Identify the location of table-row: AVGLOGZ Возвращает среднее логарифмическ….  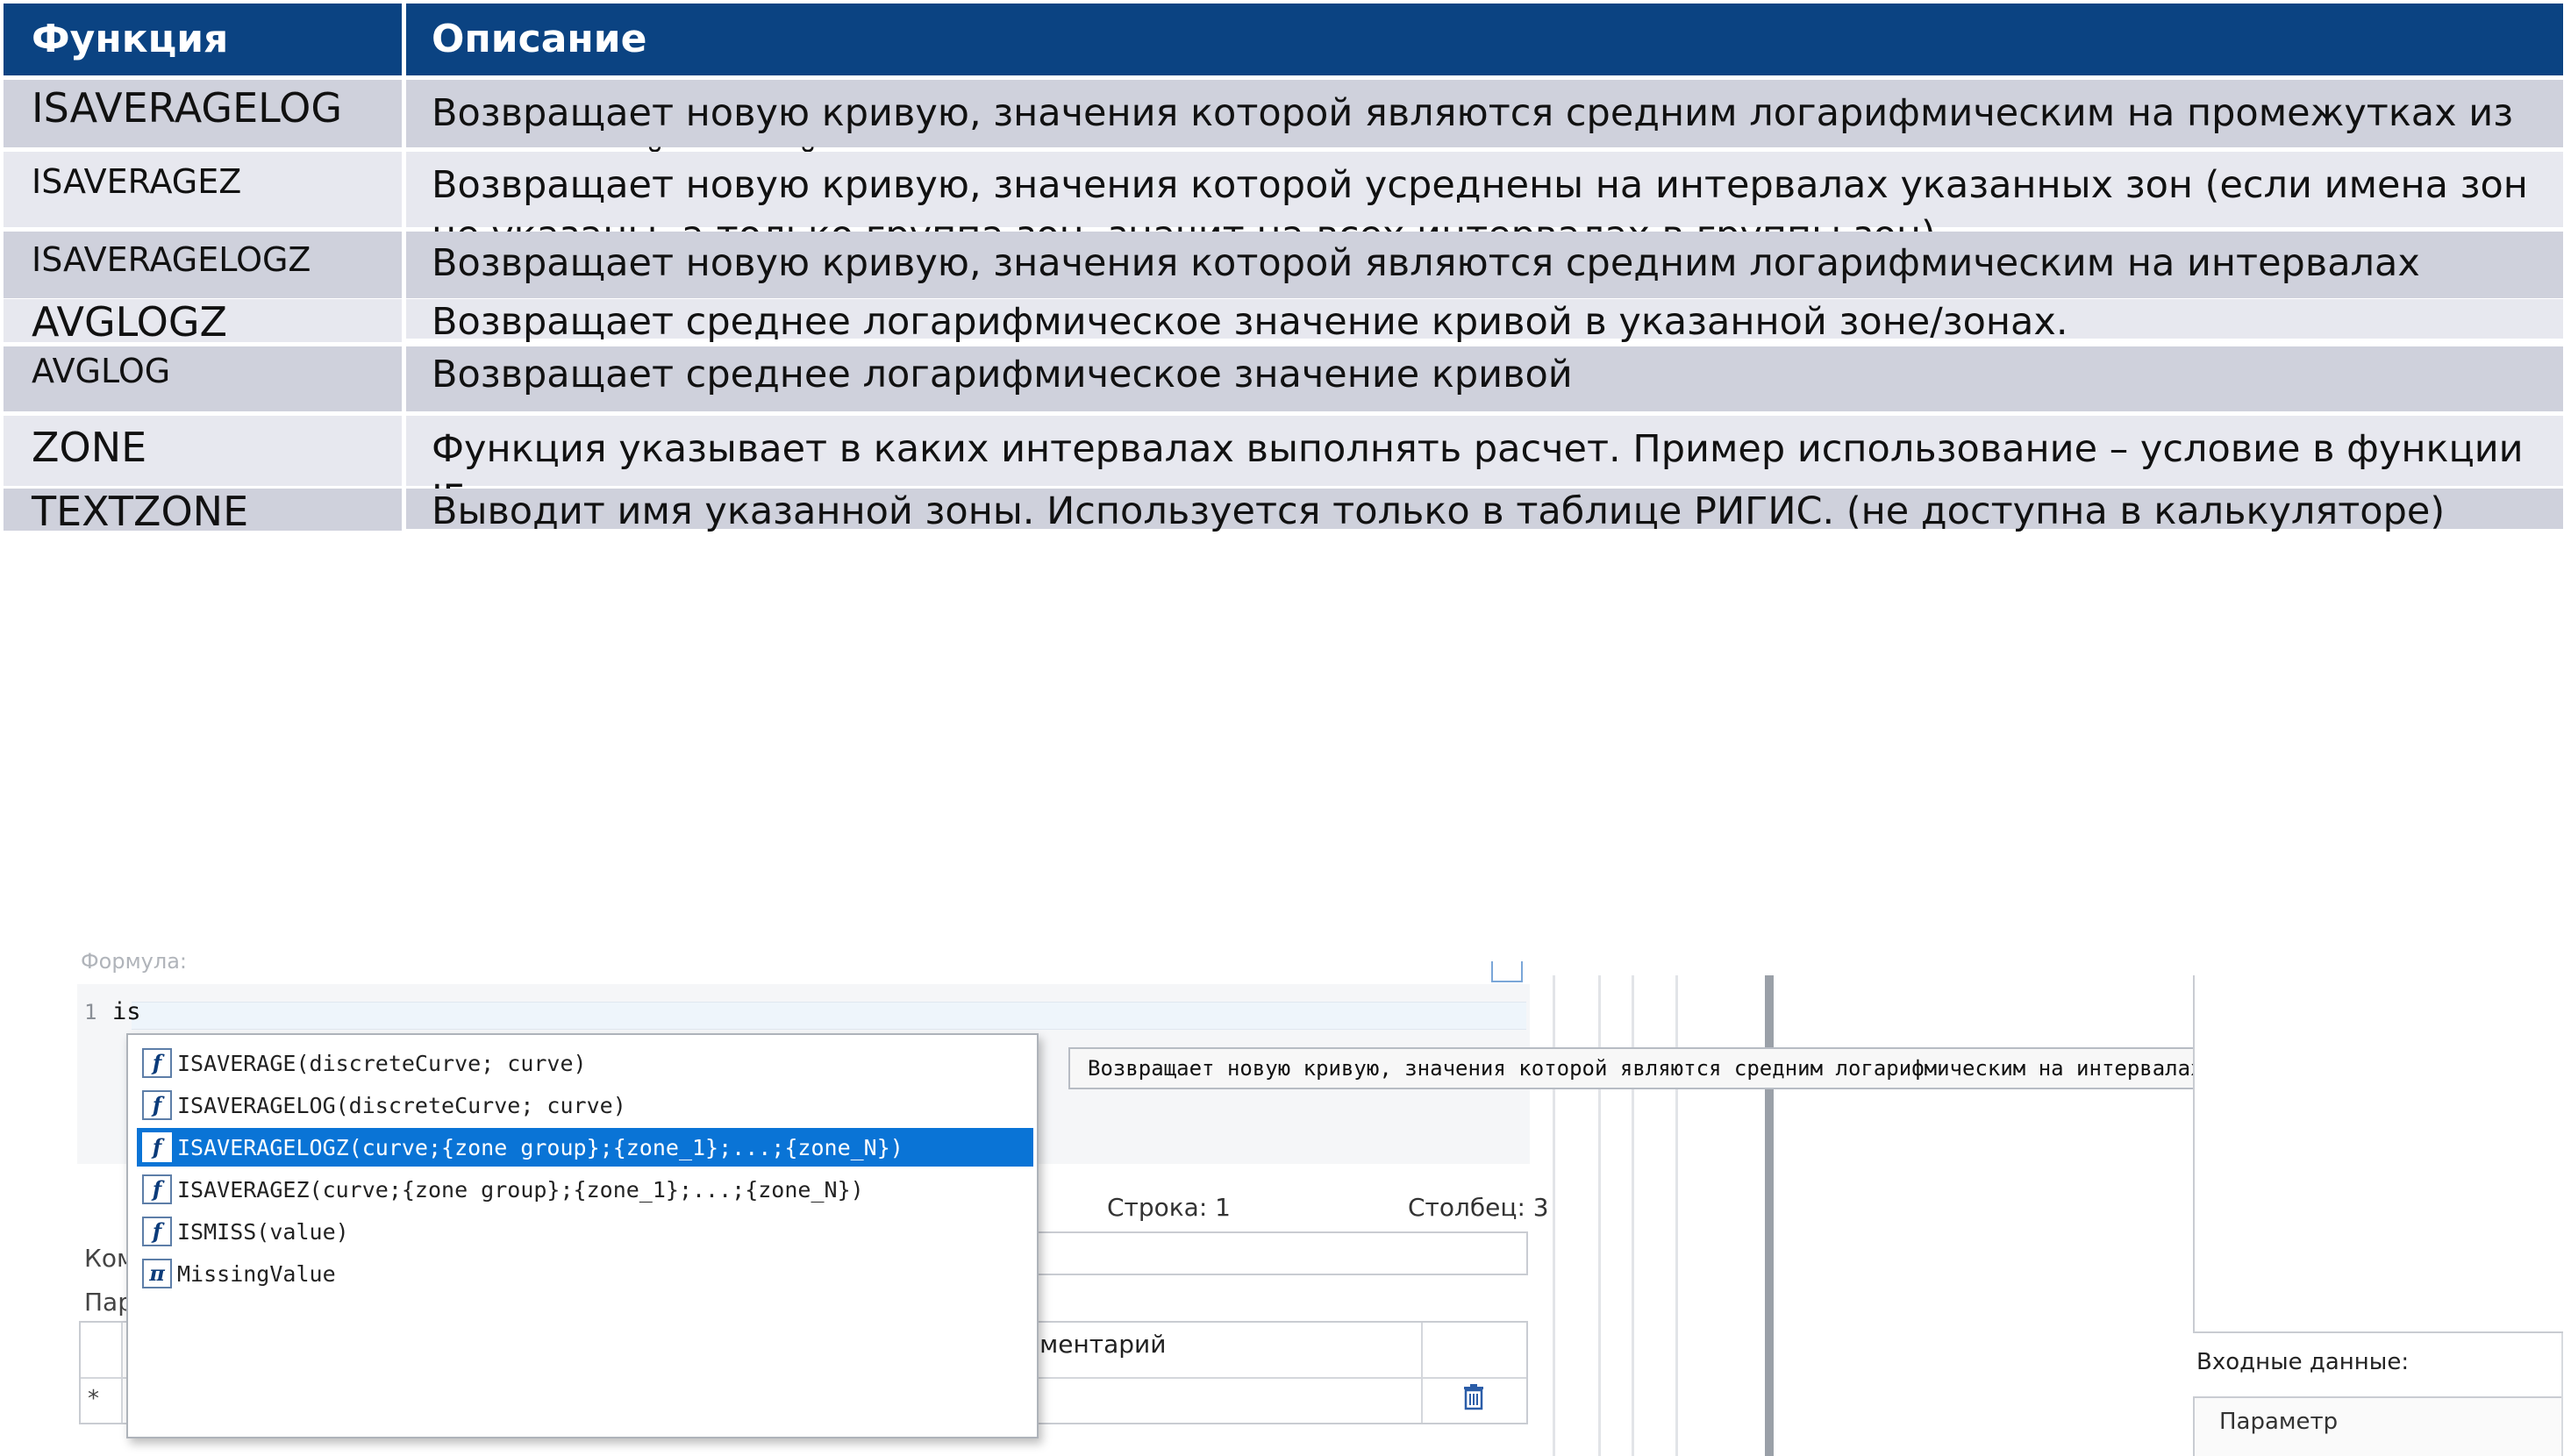
(1283, 322).